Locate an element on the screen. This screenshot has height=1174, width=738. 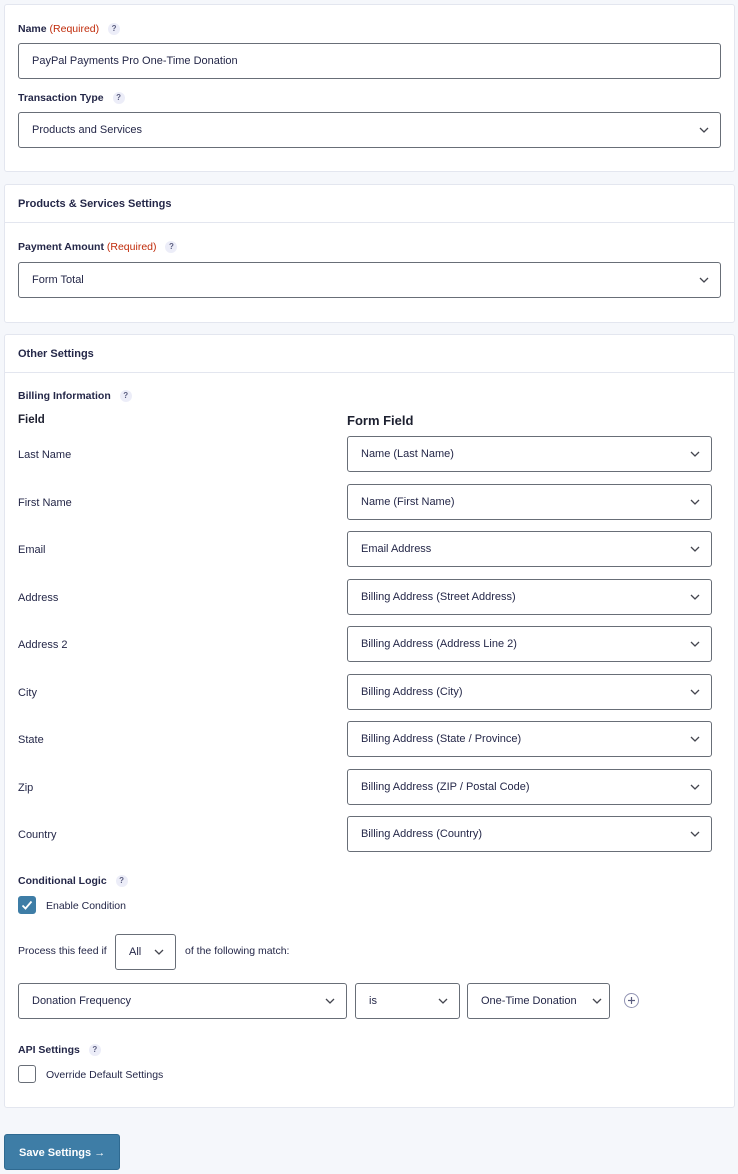
billing-row-label-city: City is located at coordinates (27, 693).